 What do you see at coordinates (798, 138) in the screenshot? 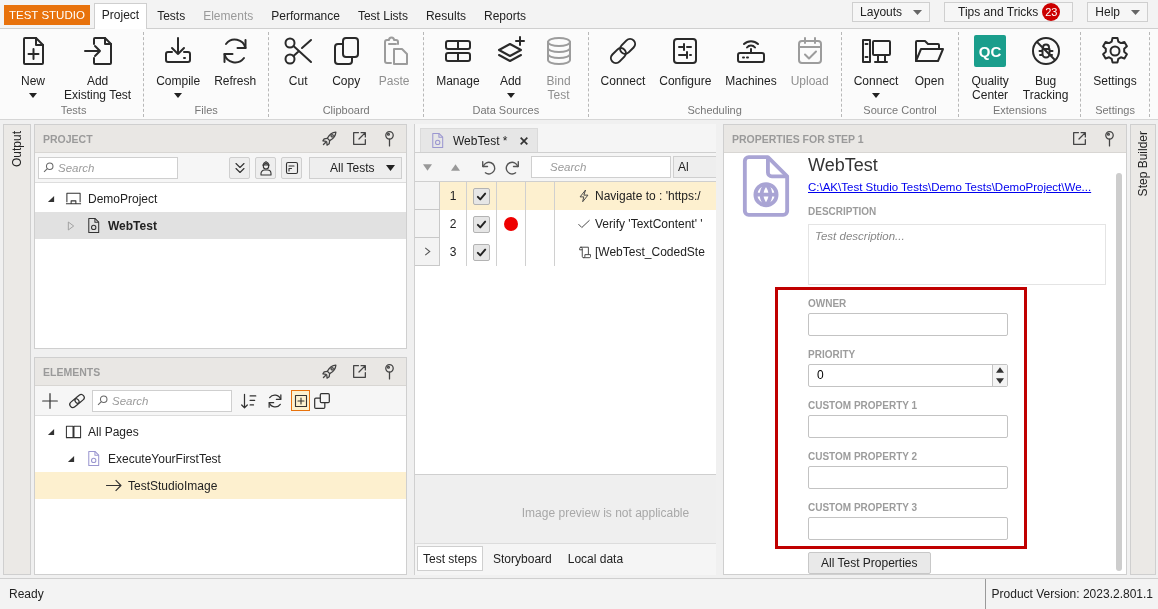
I see `panel-title: PROPERTIES FOR STEP 1` at bounding box center [798, 138].